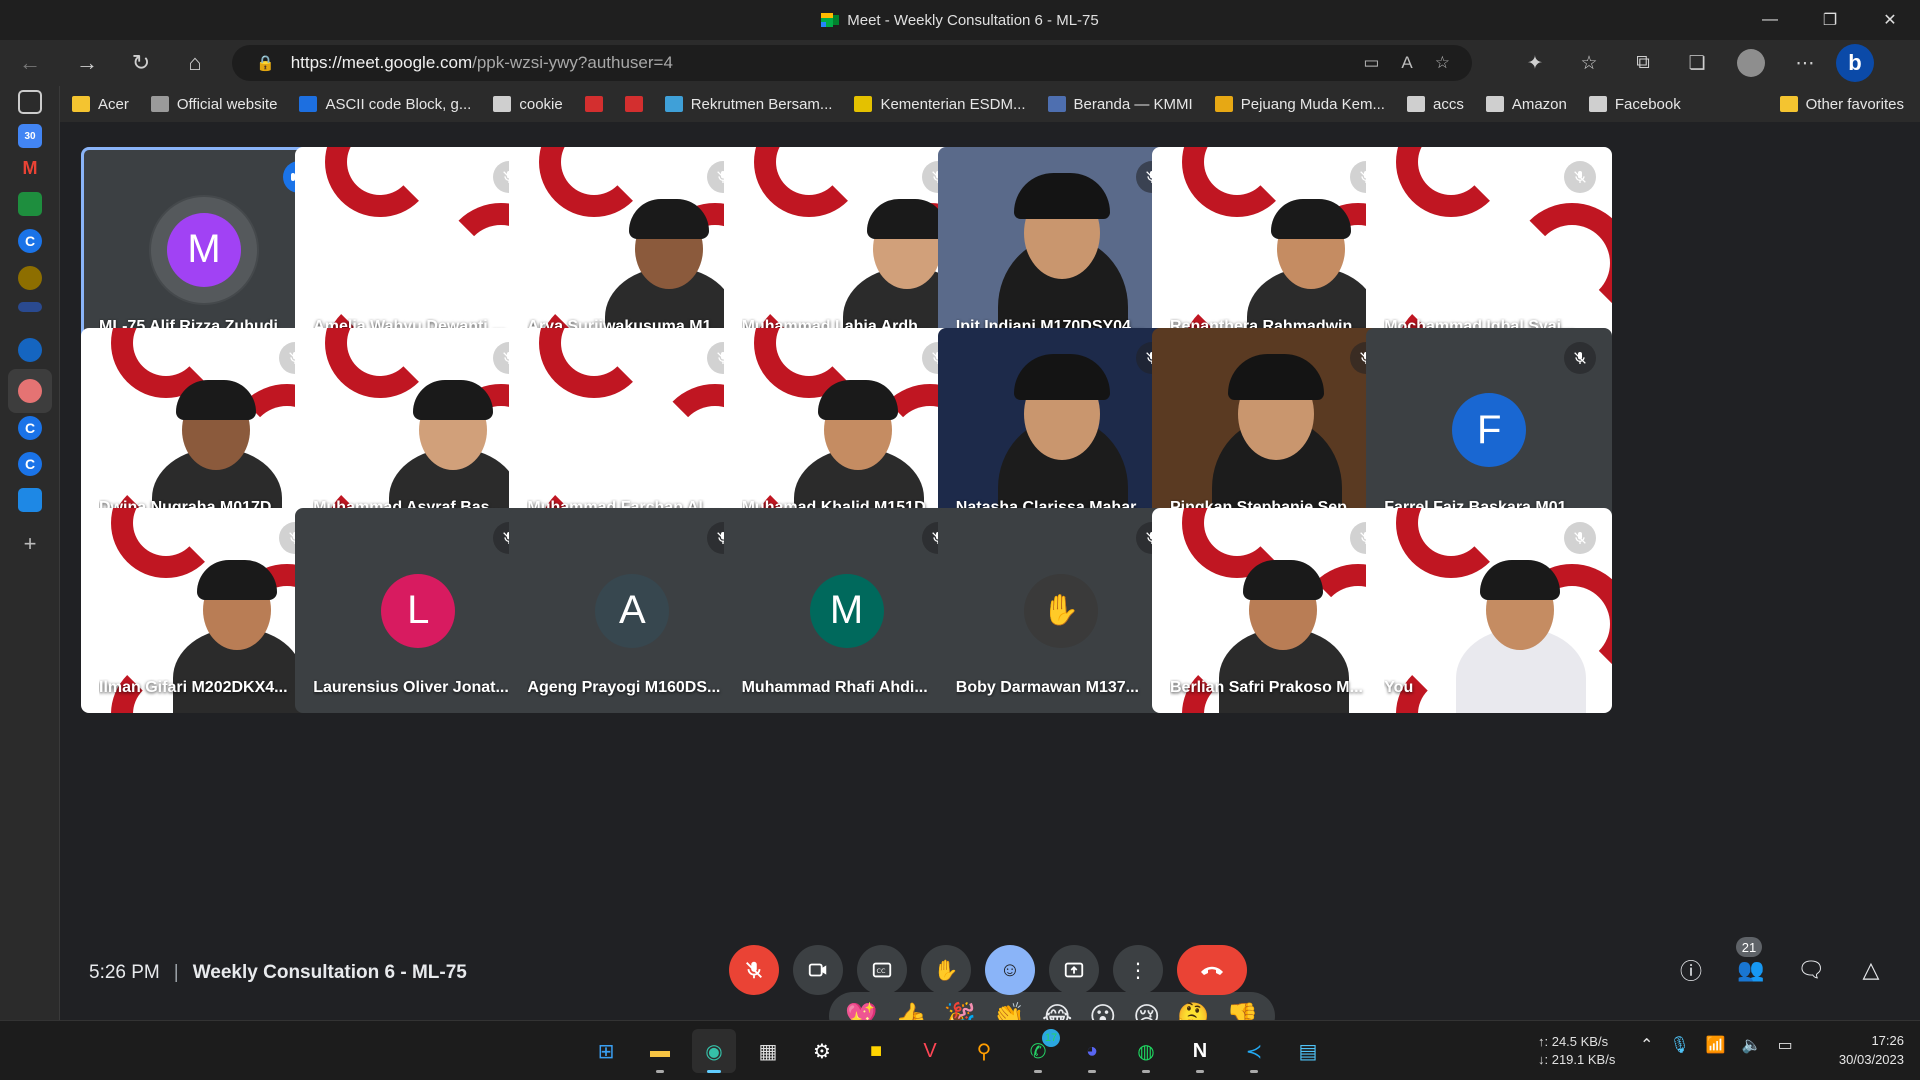 This screenshot has width=1920, height=1080. I want to click on leave-call-button, so click(1212, 970).